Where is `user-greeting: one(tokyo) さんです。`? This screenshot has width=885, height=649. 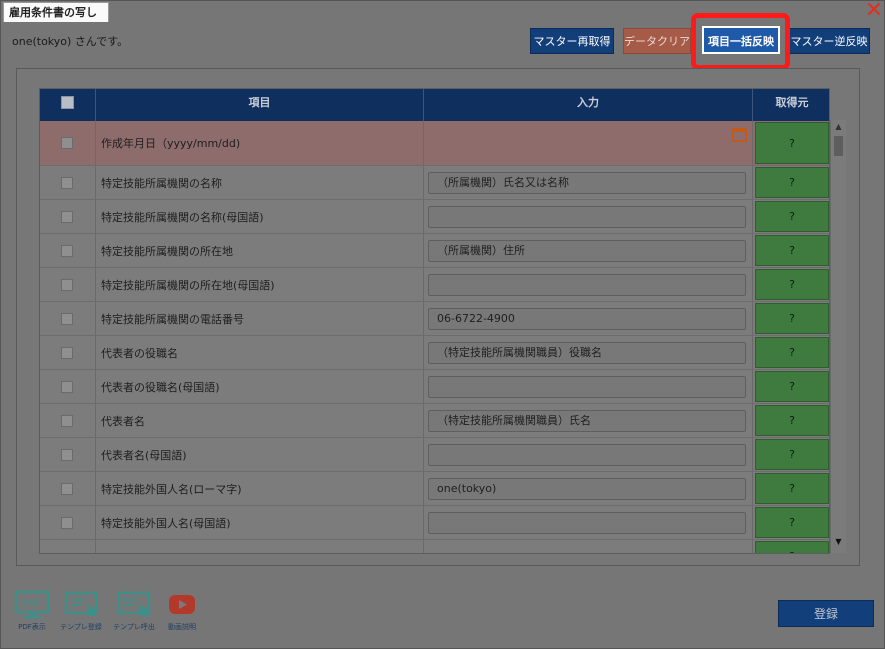
user-greeting: one(tokyo) さんです。 is located at coordinates (70, 41).